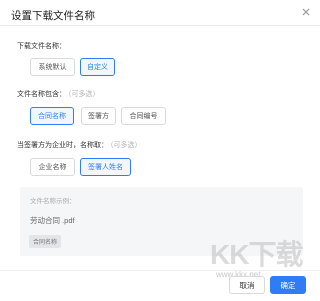 This screenshot has width=320, height=301. I want to click on contains-hint: （可多选）, so click(84, 94).